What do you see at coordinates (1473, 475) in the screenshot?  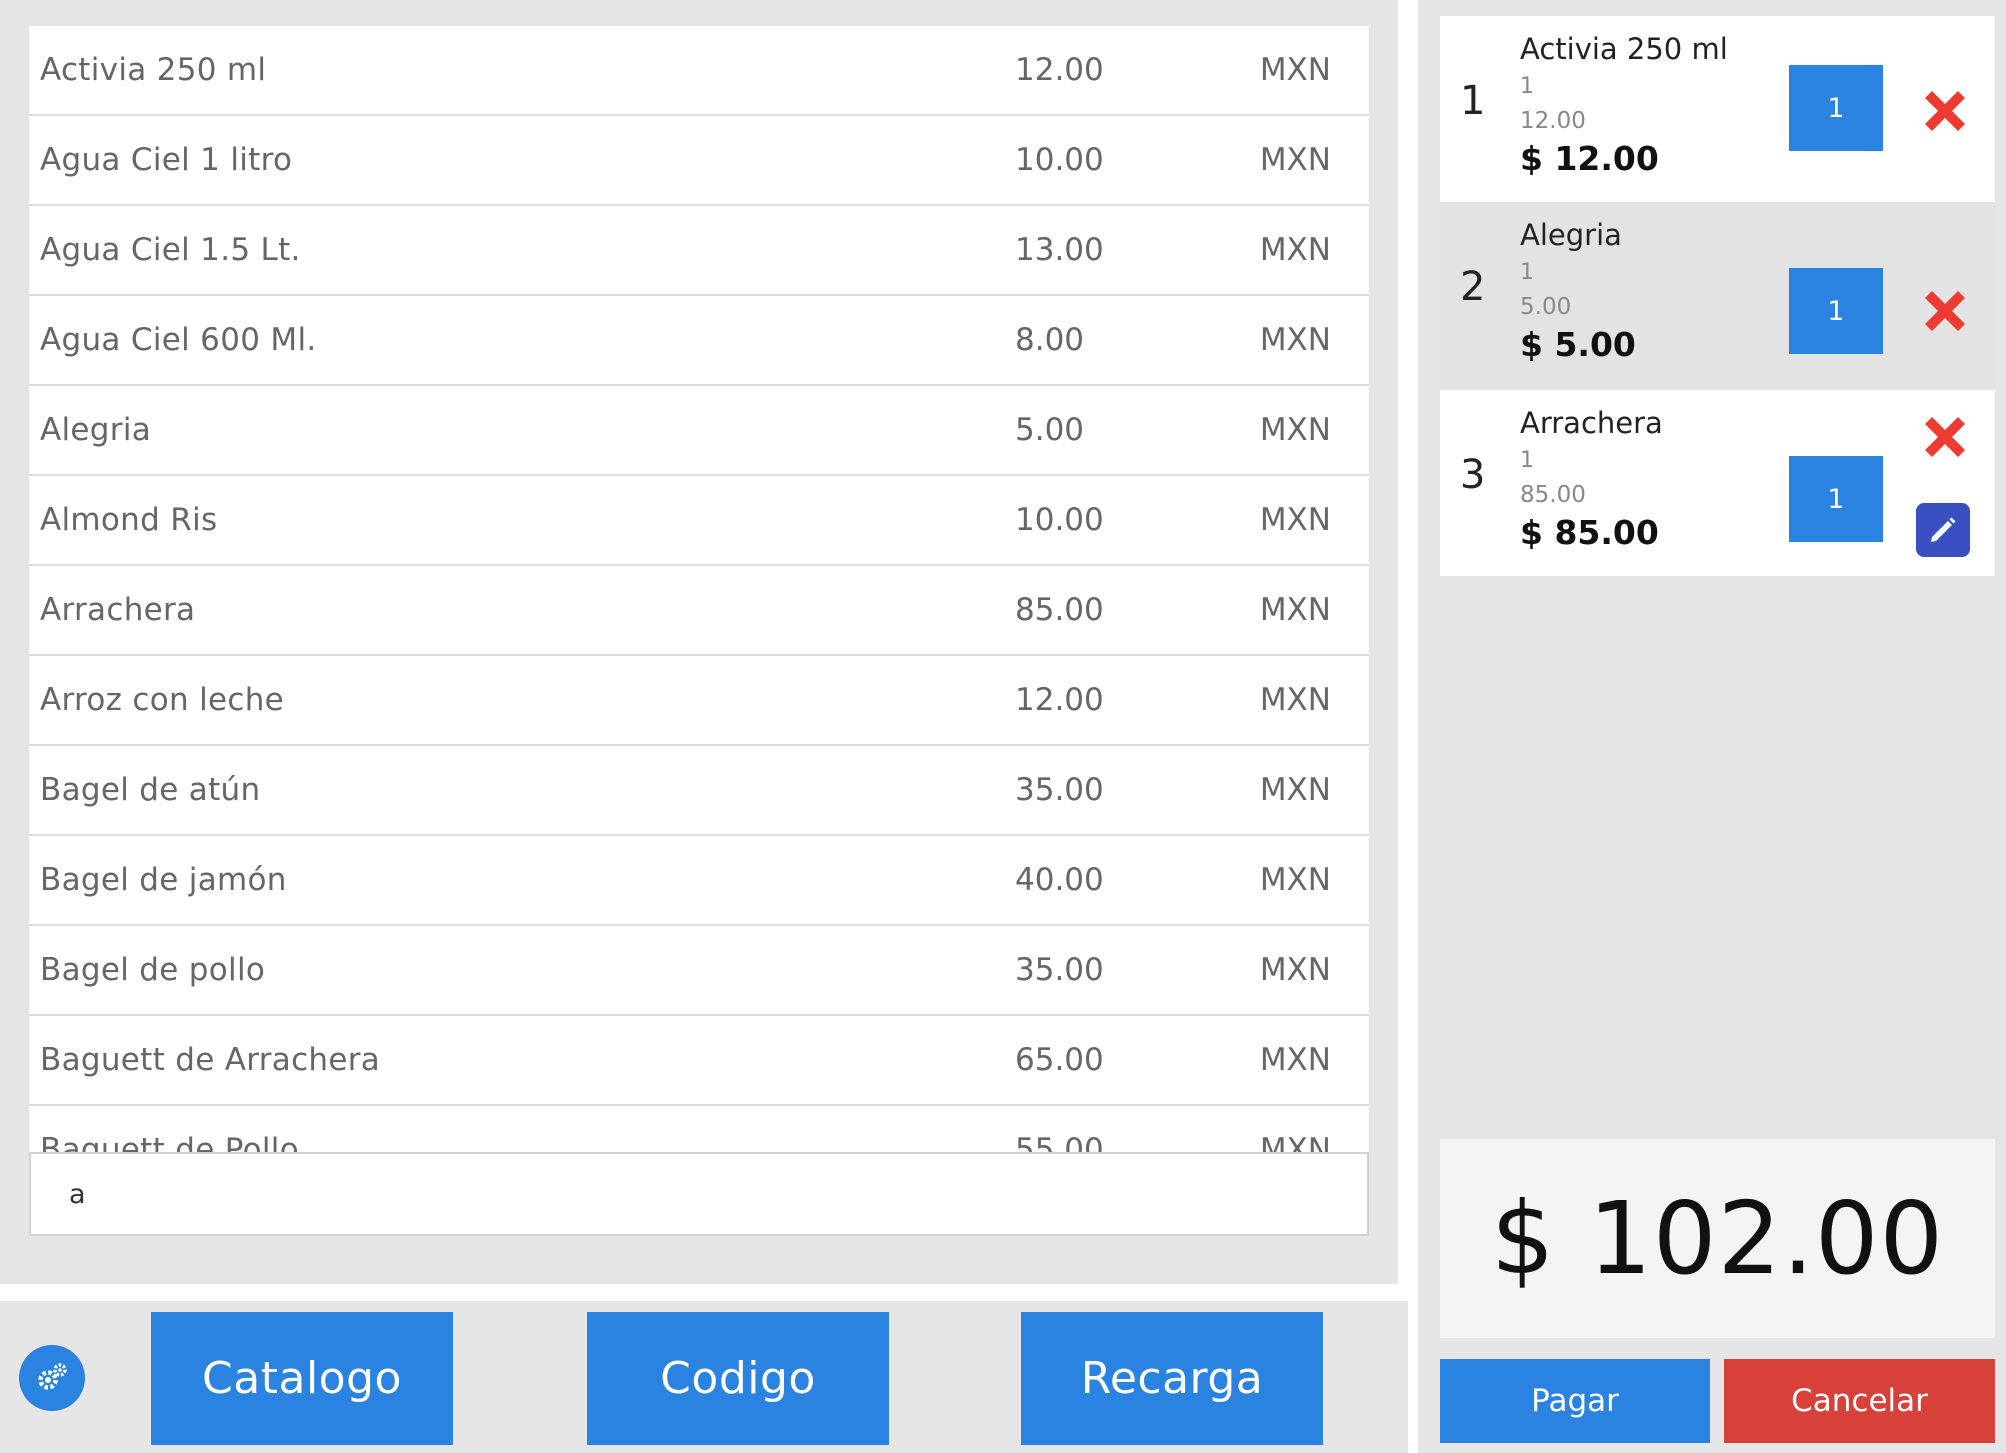 I see `cart-item-index: 3` at bounding box center [1473, 475].